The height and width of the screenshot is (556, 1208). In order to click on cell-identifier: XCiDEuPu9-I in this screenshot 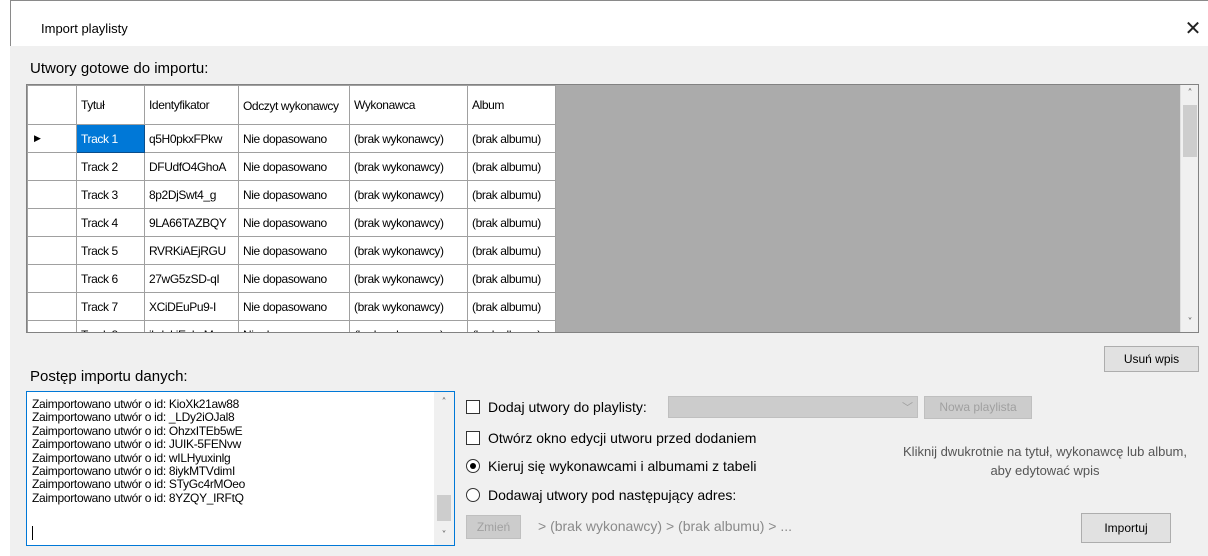, I will do `click(191, 306)`.